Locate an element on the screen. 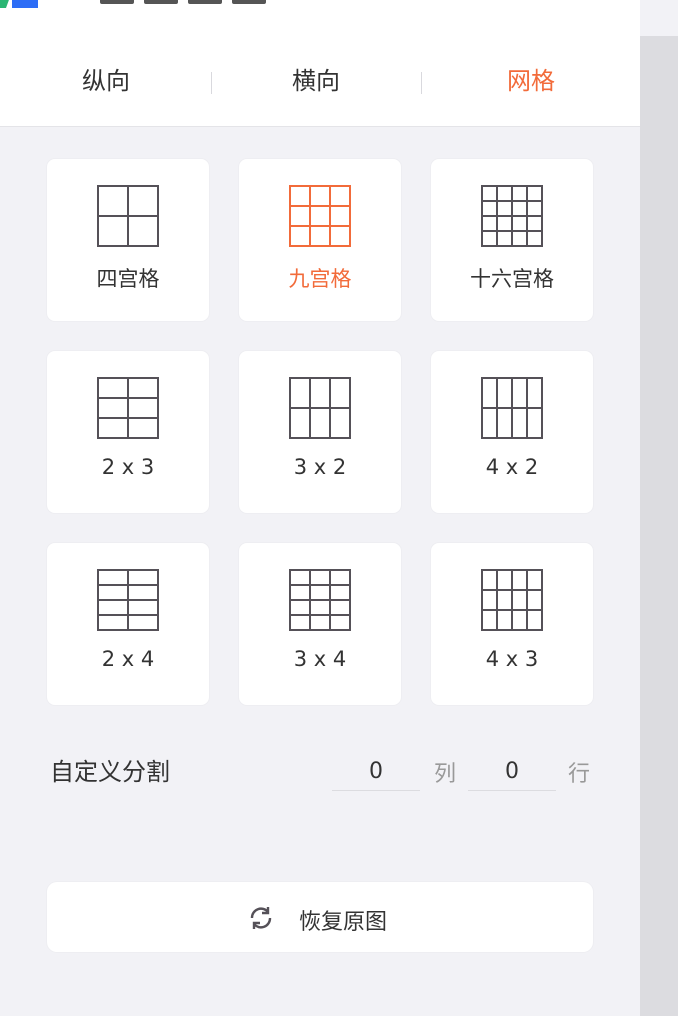 Image resolution: width=678 pixels, height=1016 pixels. grid-option-card: 4 x 2 is located at coordinates (512, 432).